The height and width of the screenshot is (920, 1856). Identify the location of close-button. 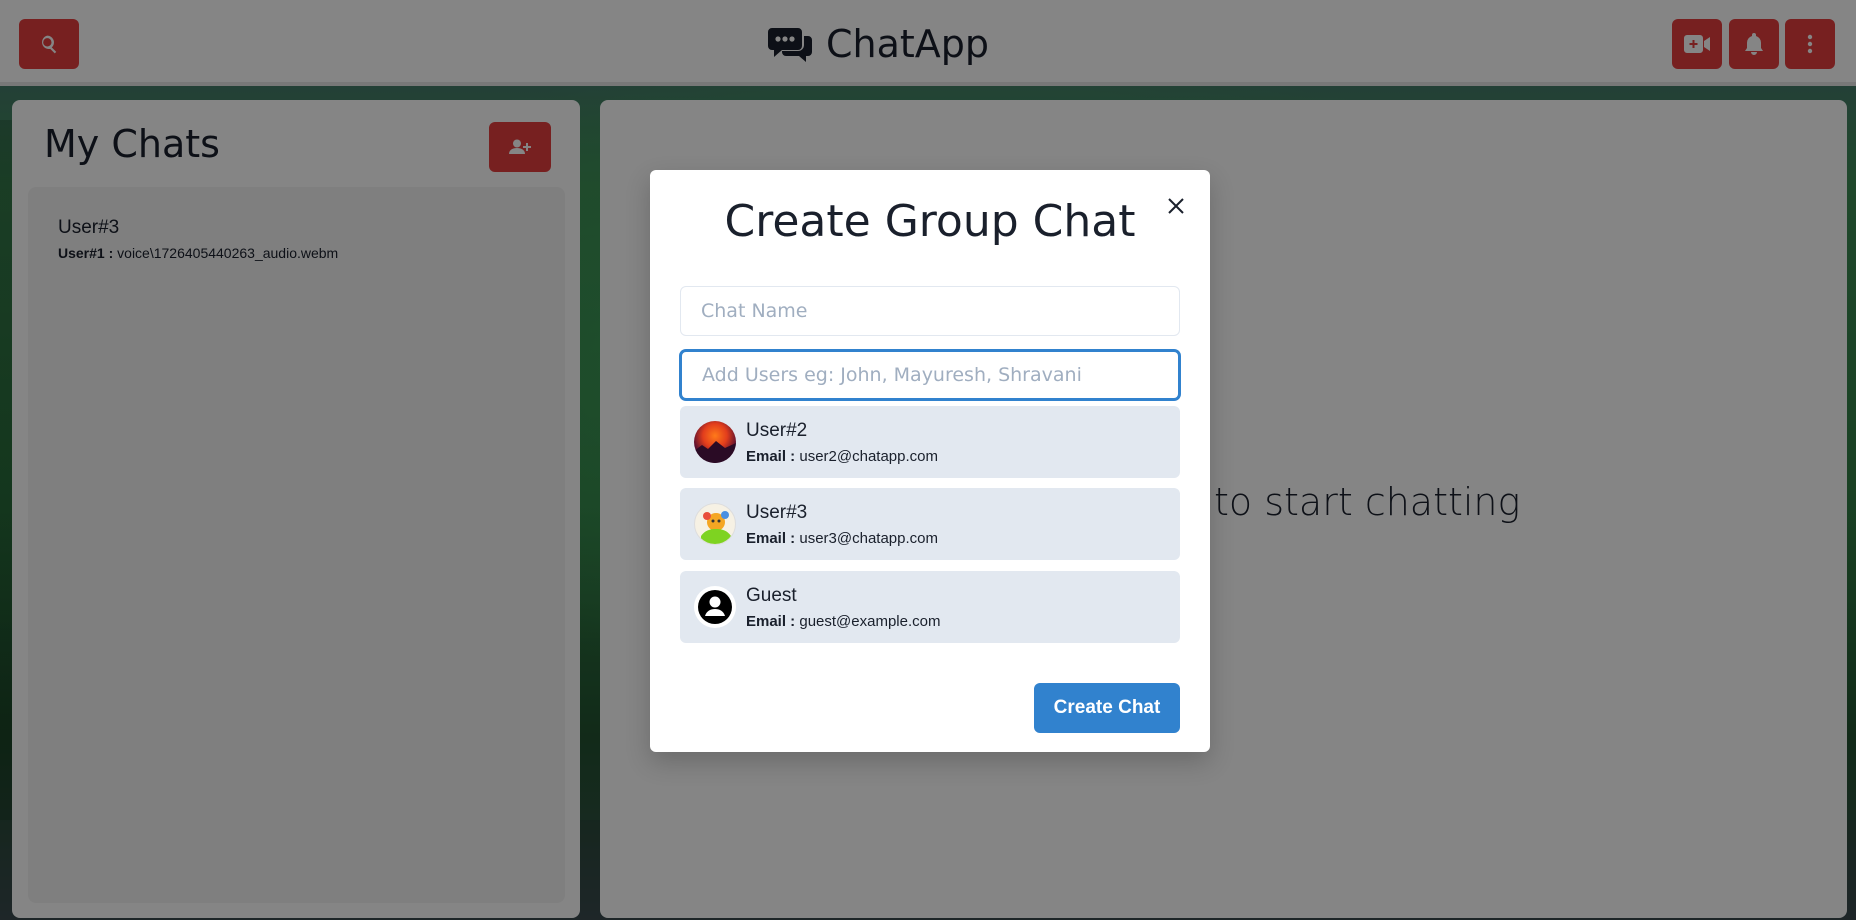
(1176, 206).